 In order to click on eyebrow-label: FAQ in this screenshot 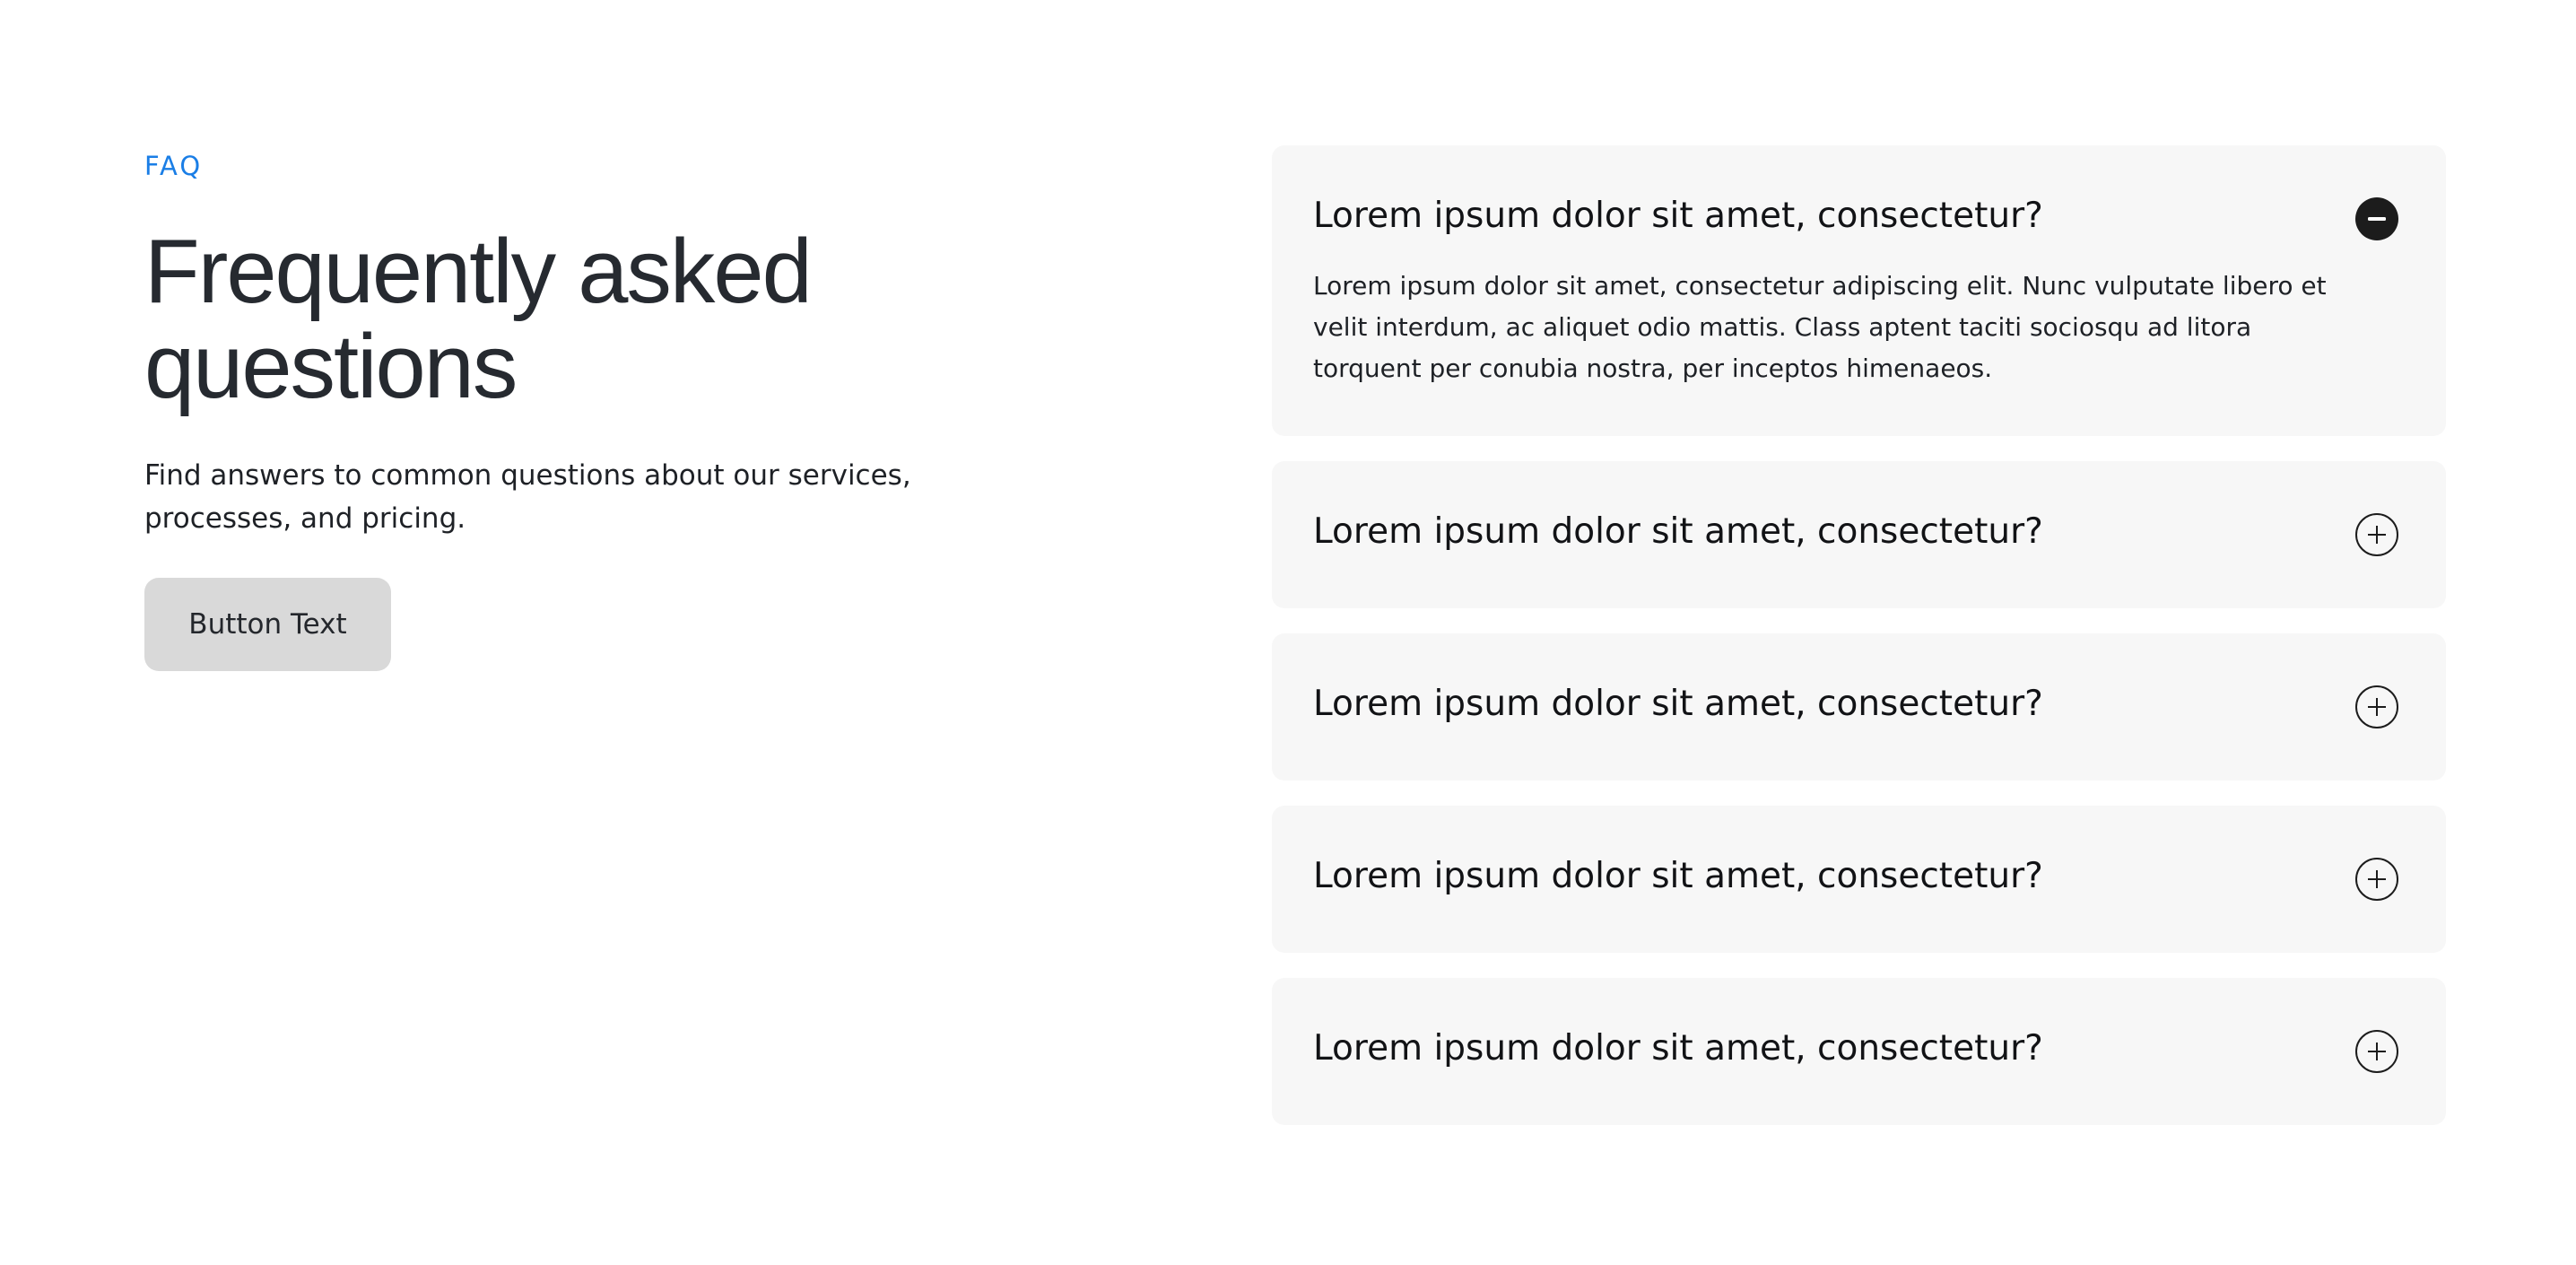, I will do `click(174, 166)`.